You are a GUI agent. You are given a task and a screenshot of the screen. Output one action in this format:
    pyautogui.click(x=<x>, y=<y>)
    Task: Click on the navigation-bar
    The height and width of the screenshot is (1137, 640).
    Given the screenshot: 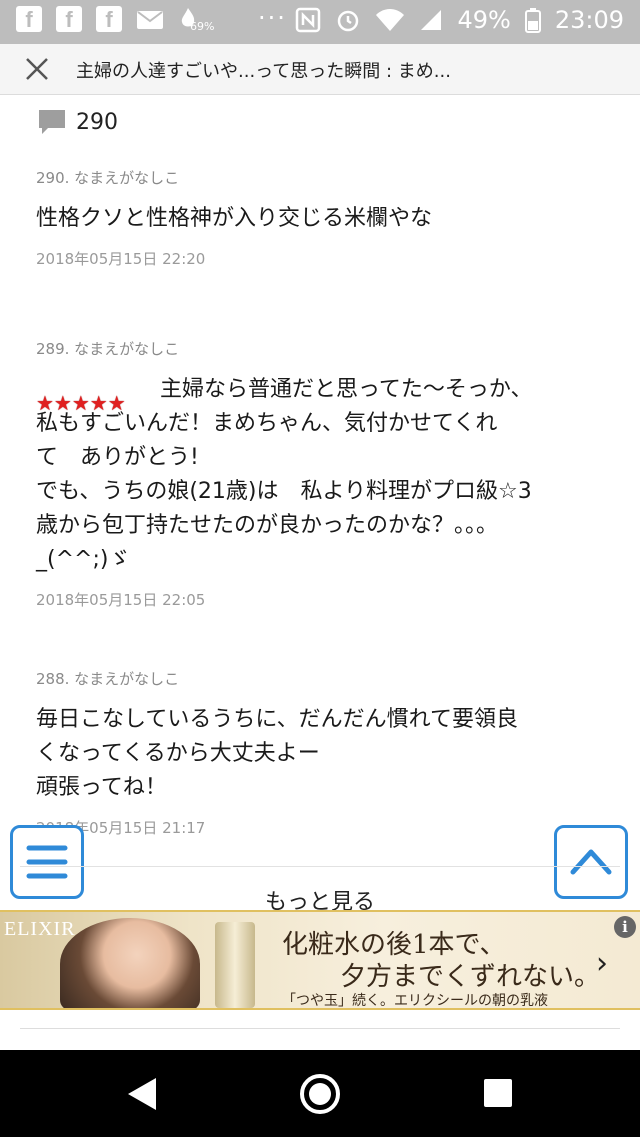 What is the action you would take?
    pyautogui.click(x=320, y=1093)
    